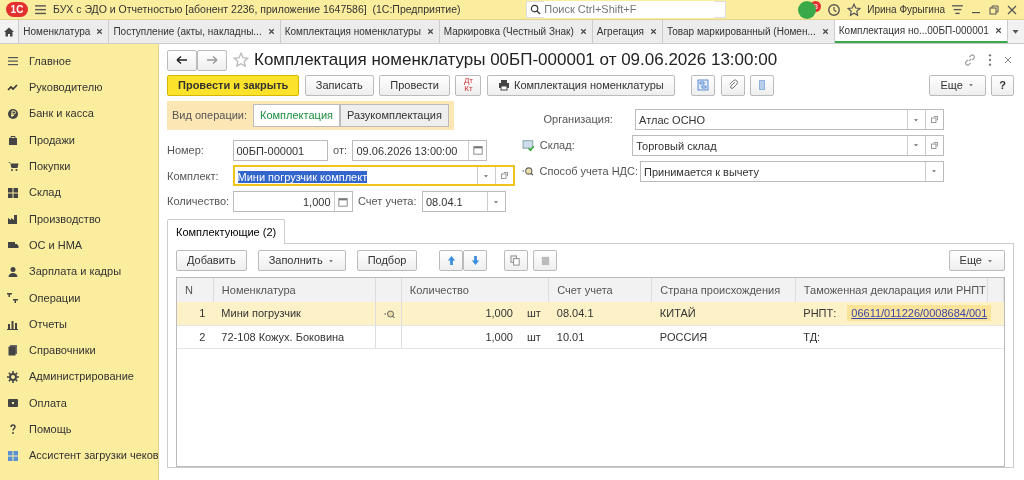  I want to click on sidebar-item: Продажи, so click(79, 140).